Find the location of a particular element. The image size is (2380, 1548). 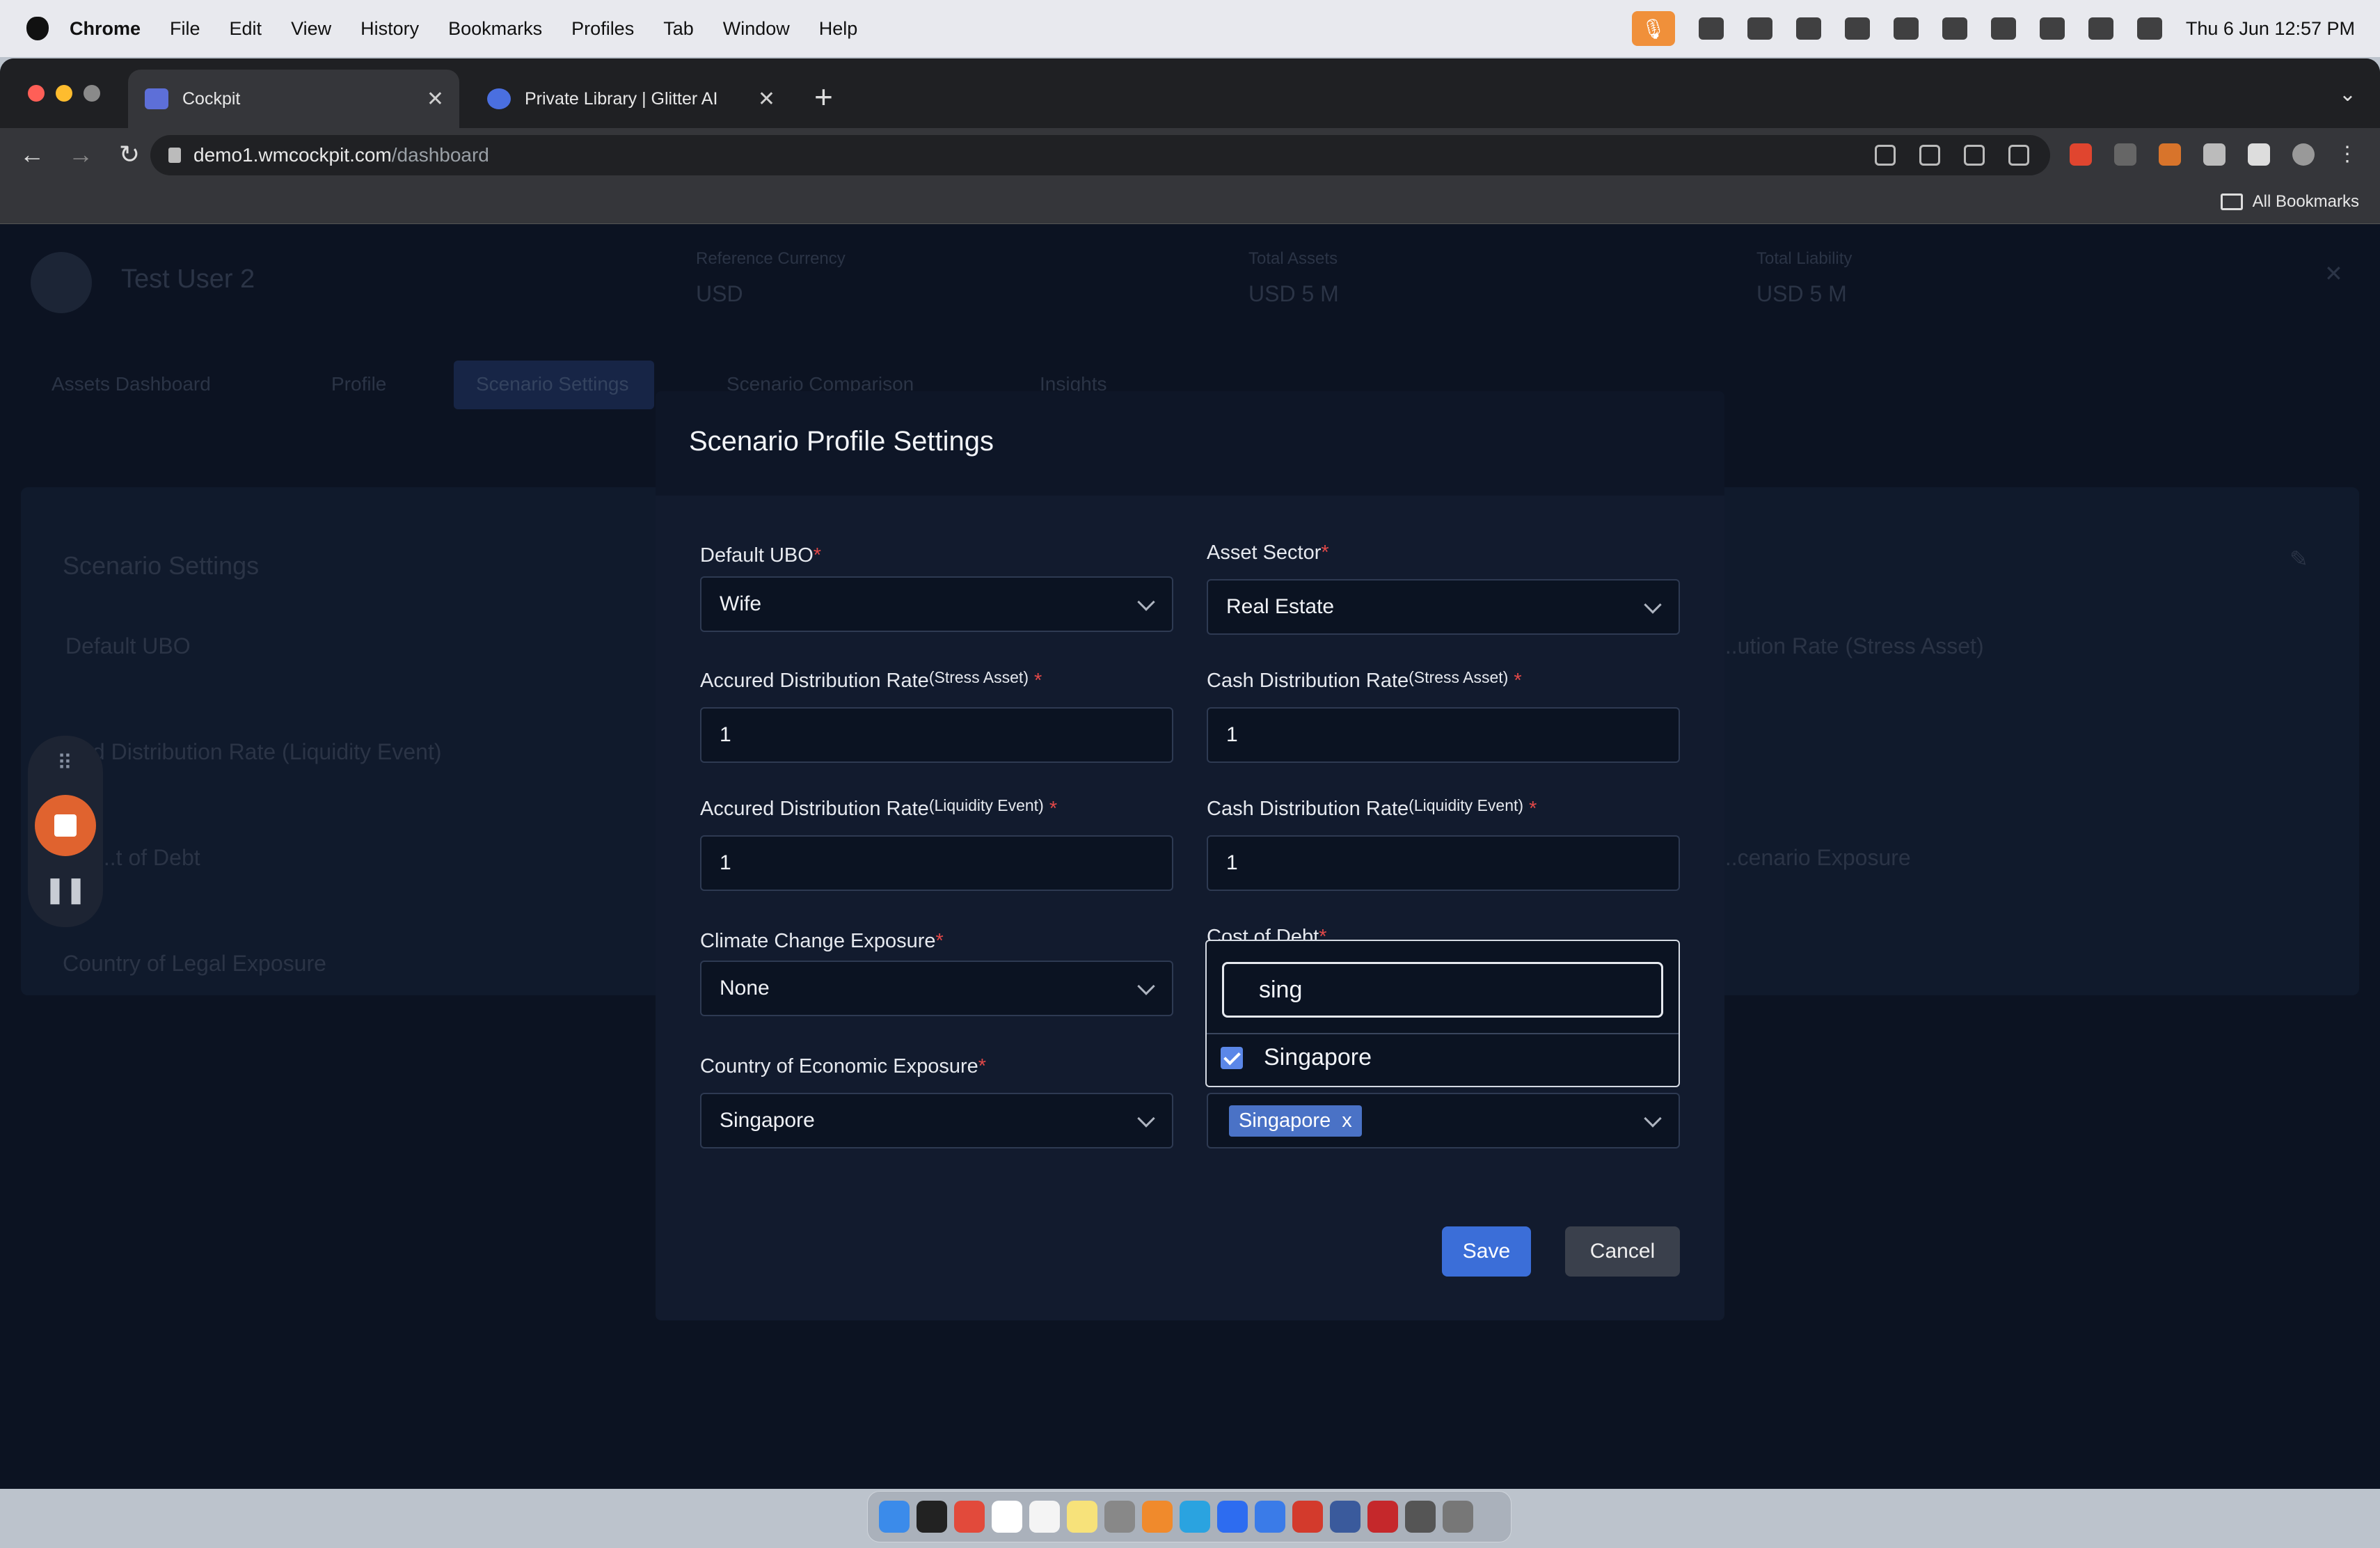

menu-tab: Tab is located at coordinates (678, 29).